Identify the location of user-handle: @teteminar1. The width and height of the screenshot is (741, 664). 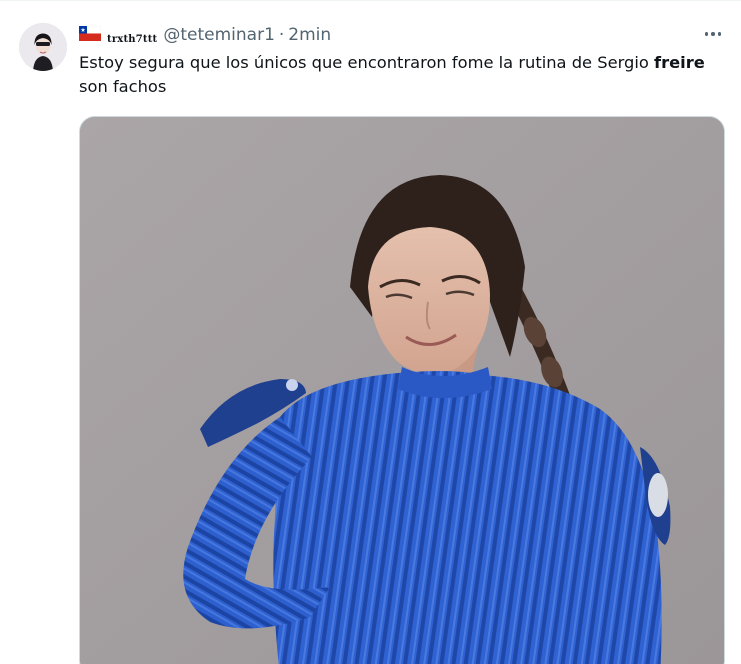
(219, 35).